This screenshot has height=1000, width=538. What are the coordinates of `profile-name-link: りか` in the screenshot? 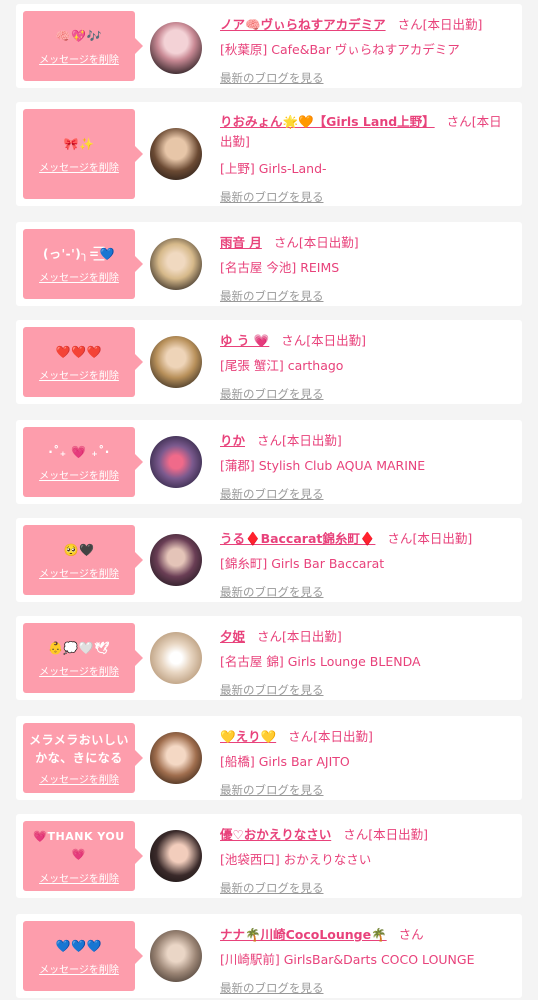 It's located at (232, 440).